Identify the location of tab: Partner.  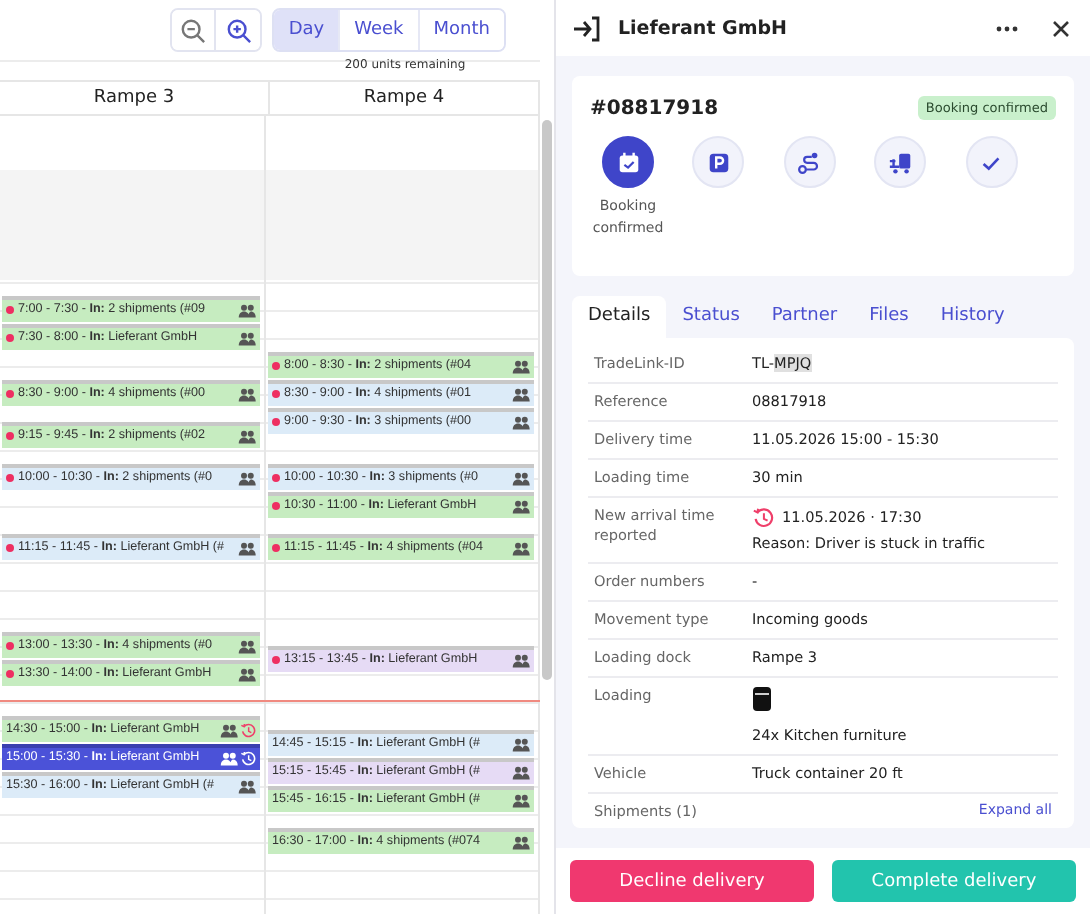
(804, 317).